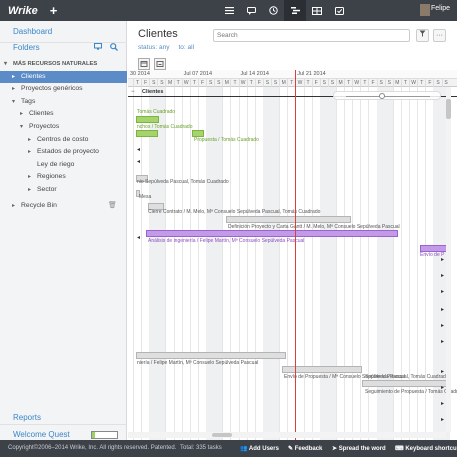  Describe the element at coordinates (387, 95) in the screenshot. I see `gantt-zoom-slider` at that location.